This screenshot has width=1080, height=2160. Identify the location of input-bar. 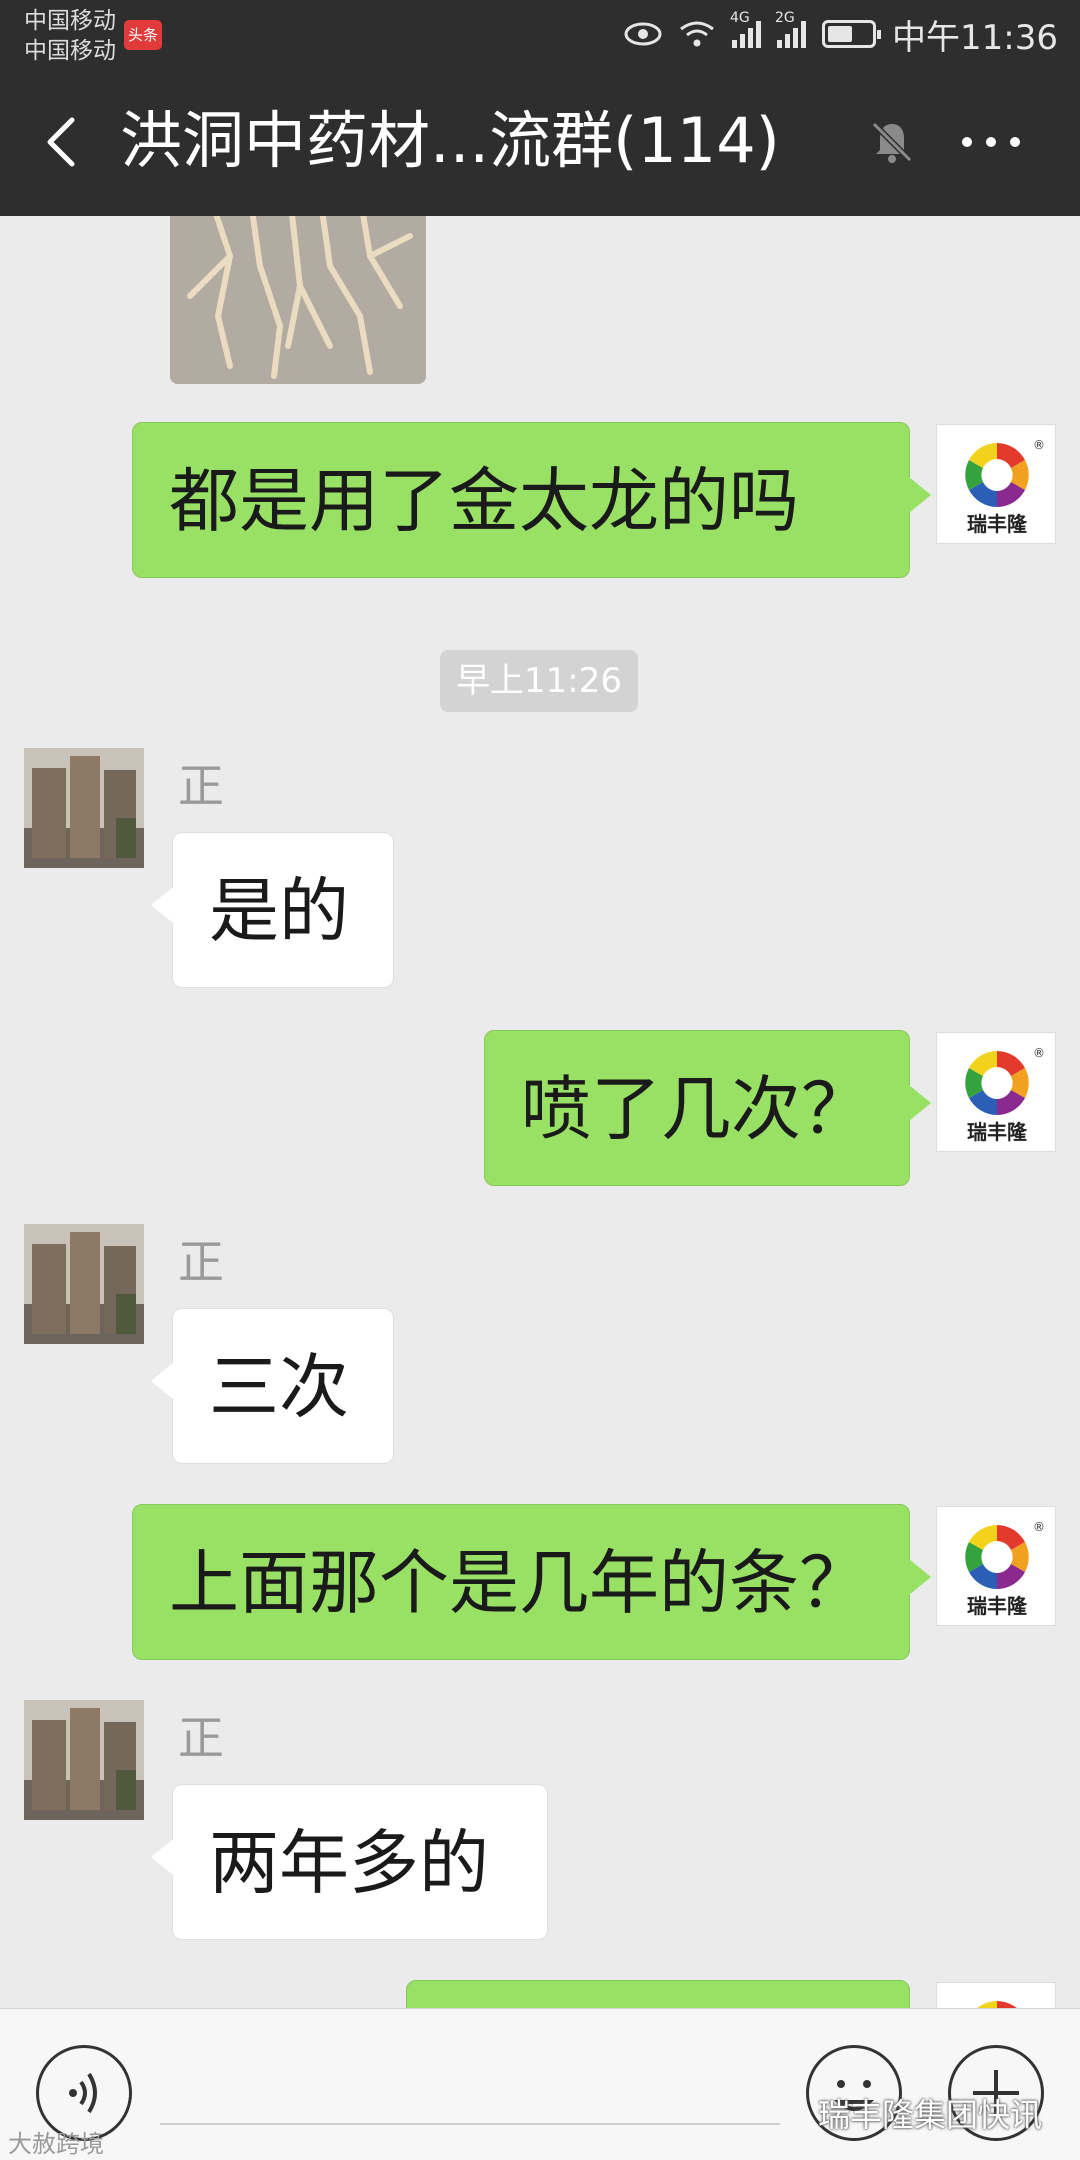
(540, 2084).